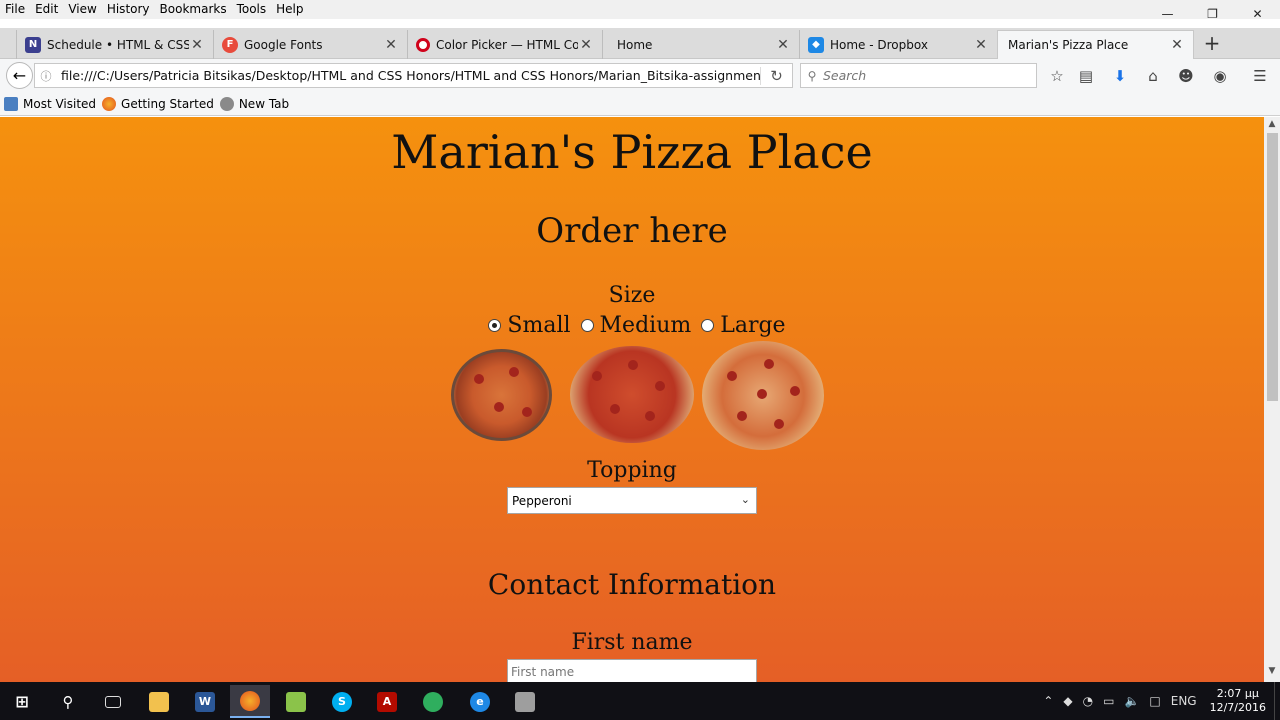 Image resolution: width=1280 pixels, height=720 pixels. I want to click on size-medium-radio, so click(587, 325).